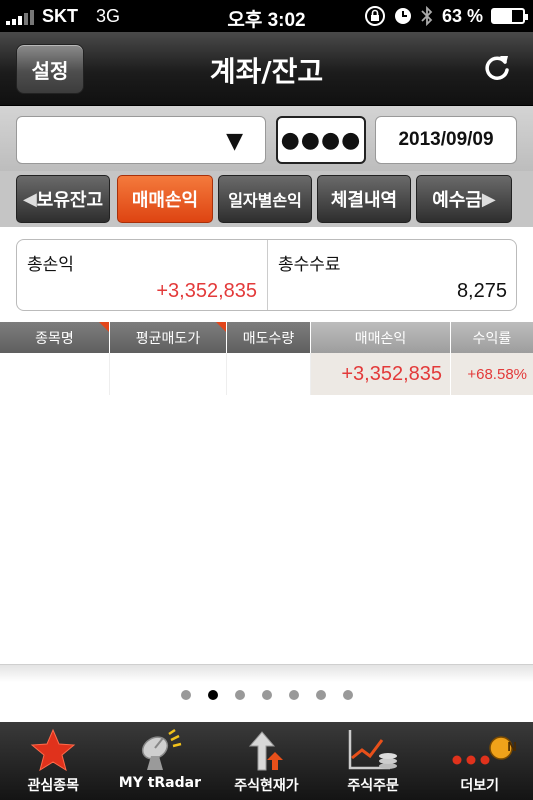  Describe the element at coordinates (168, 374) in the screenshot. I see `cell-avg-price` at that location.